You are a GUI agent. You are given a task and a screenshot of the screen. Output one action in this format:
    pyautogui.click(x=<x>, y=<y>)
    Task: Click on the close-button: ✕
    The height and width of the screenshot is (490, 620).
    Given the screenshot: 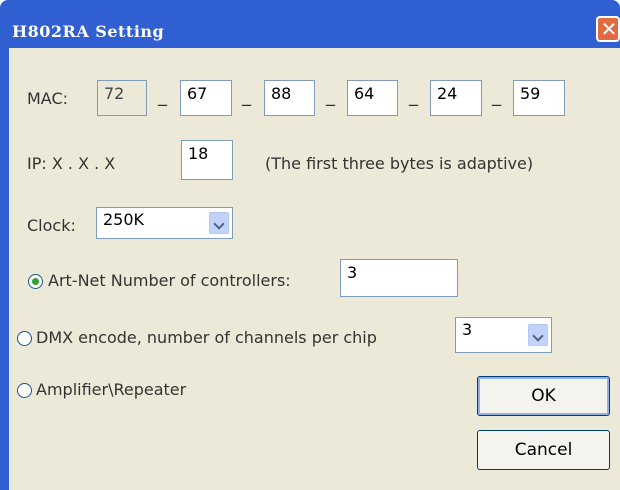 What is the action you would take?
    pyautogui.click(x=608, y=29)
    